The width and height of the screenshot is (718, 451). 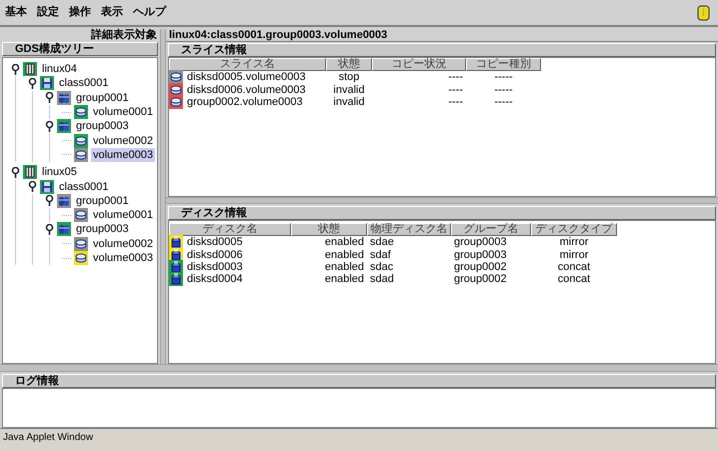 What do you see at coordinates (381, 266) in the screenshot?
I see `table-cell-text: sdac` at bounding box center [381, 266].